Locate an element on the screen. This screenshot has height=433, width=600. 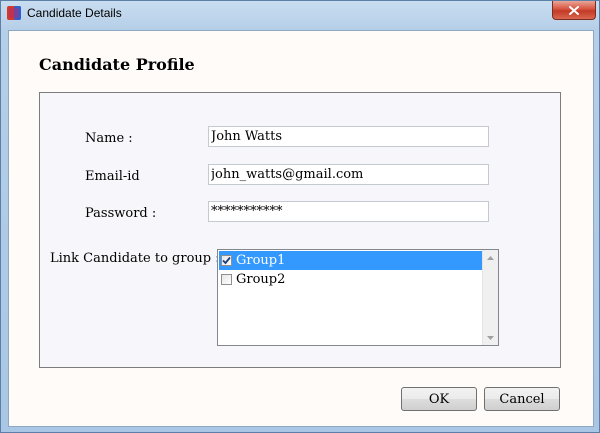
checkmark-icon is located at coordinates (226, 260).